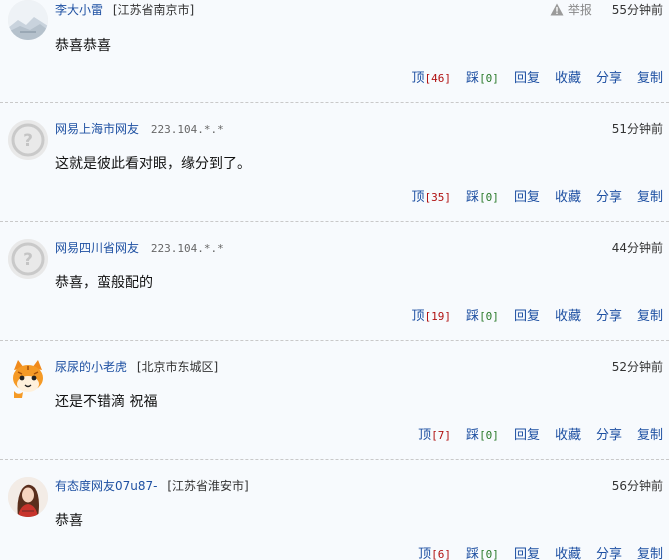 The width and height of the screenshot is (669, 560). What do you see at coordinates (606, 10) in the screenshot?
I see `comment-meta-right: 举报 55分钟前` at bounding box center [606, 10].